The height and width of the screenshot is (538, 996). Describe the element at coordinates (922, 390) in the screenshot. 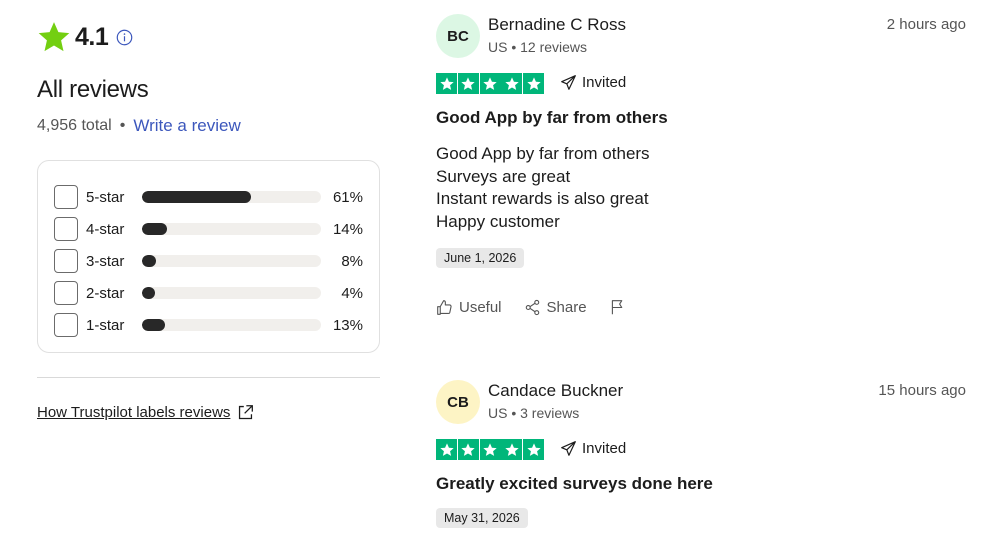

I see `review-time: 15 hours ago` at that location.